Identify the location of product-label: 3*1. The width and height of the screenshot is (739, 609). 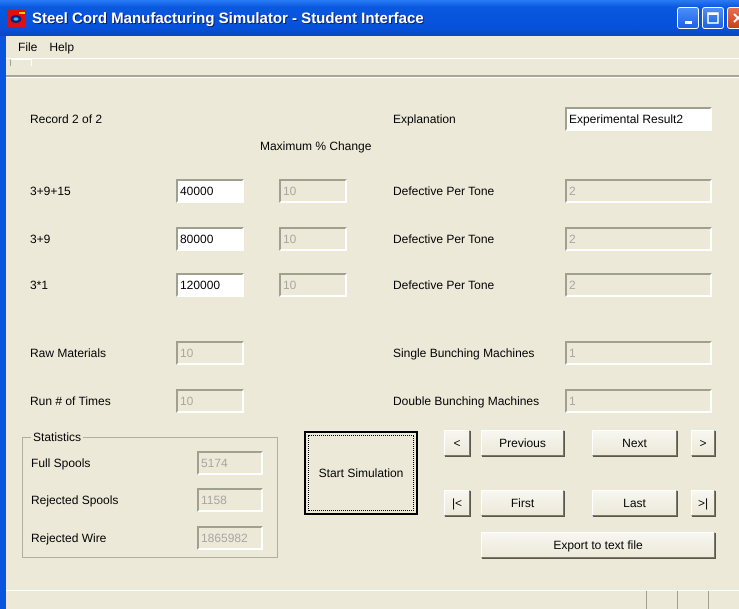
(39, 285).